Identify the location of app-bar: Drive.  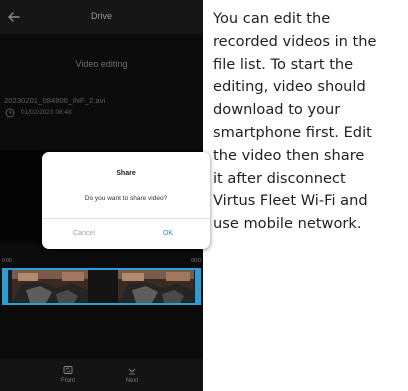
(101, 17).